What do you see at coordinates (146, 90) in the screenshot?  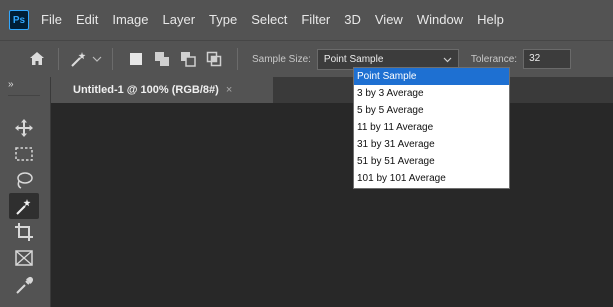 I see `document-tab-title: Untitled-1 @ 100% (RGB/8#)` at bounding box center [146, 90].